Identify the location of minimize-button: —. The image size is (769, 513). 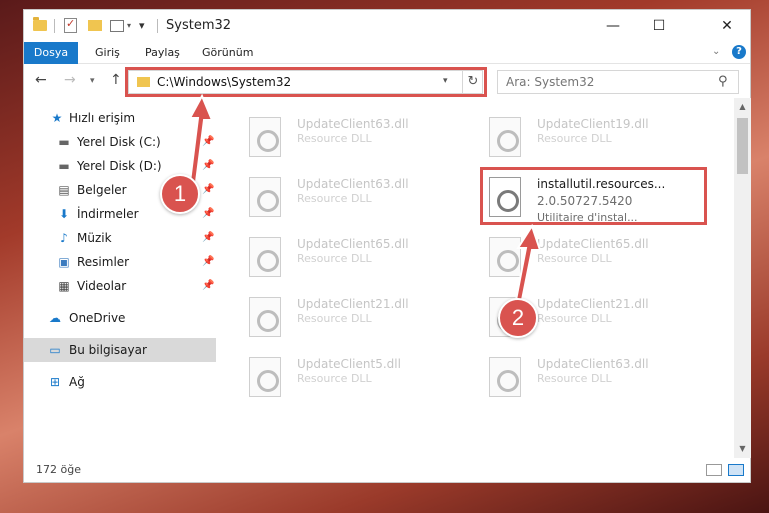
(613, 26).